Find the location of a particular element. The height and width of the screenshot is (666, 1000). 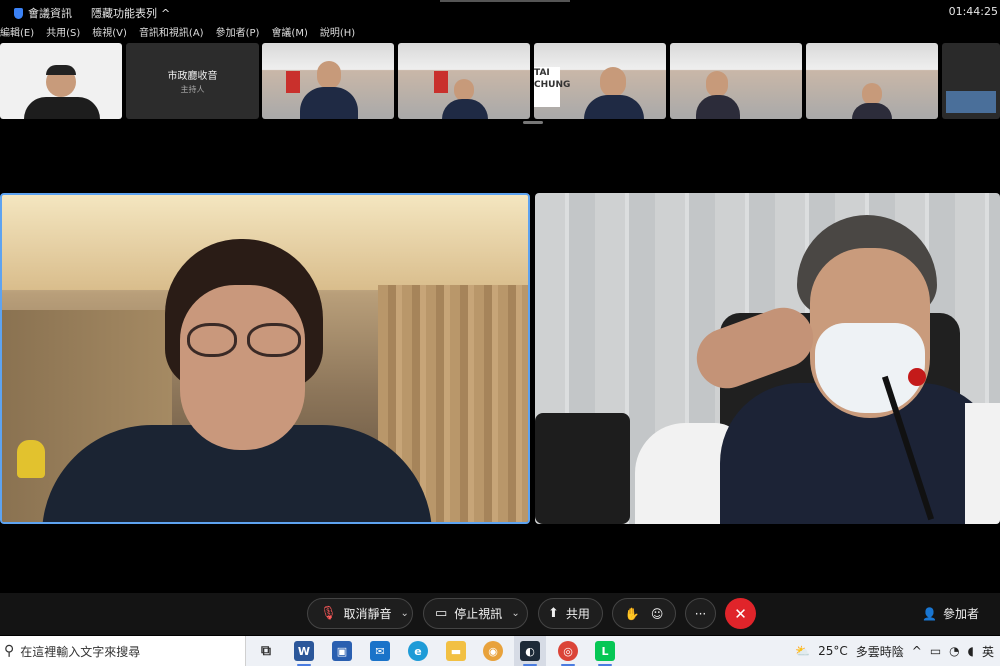

close-icon: ✕ is located at coordinates (740, 613).